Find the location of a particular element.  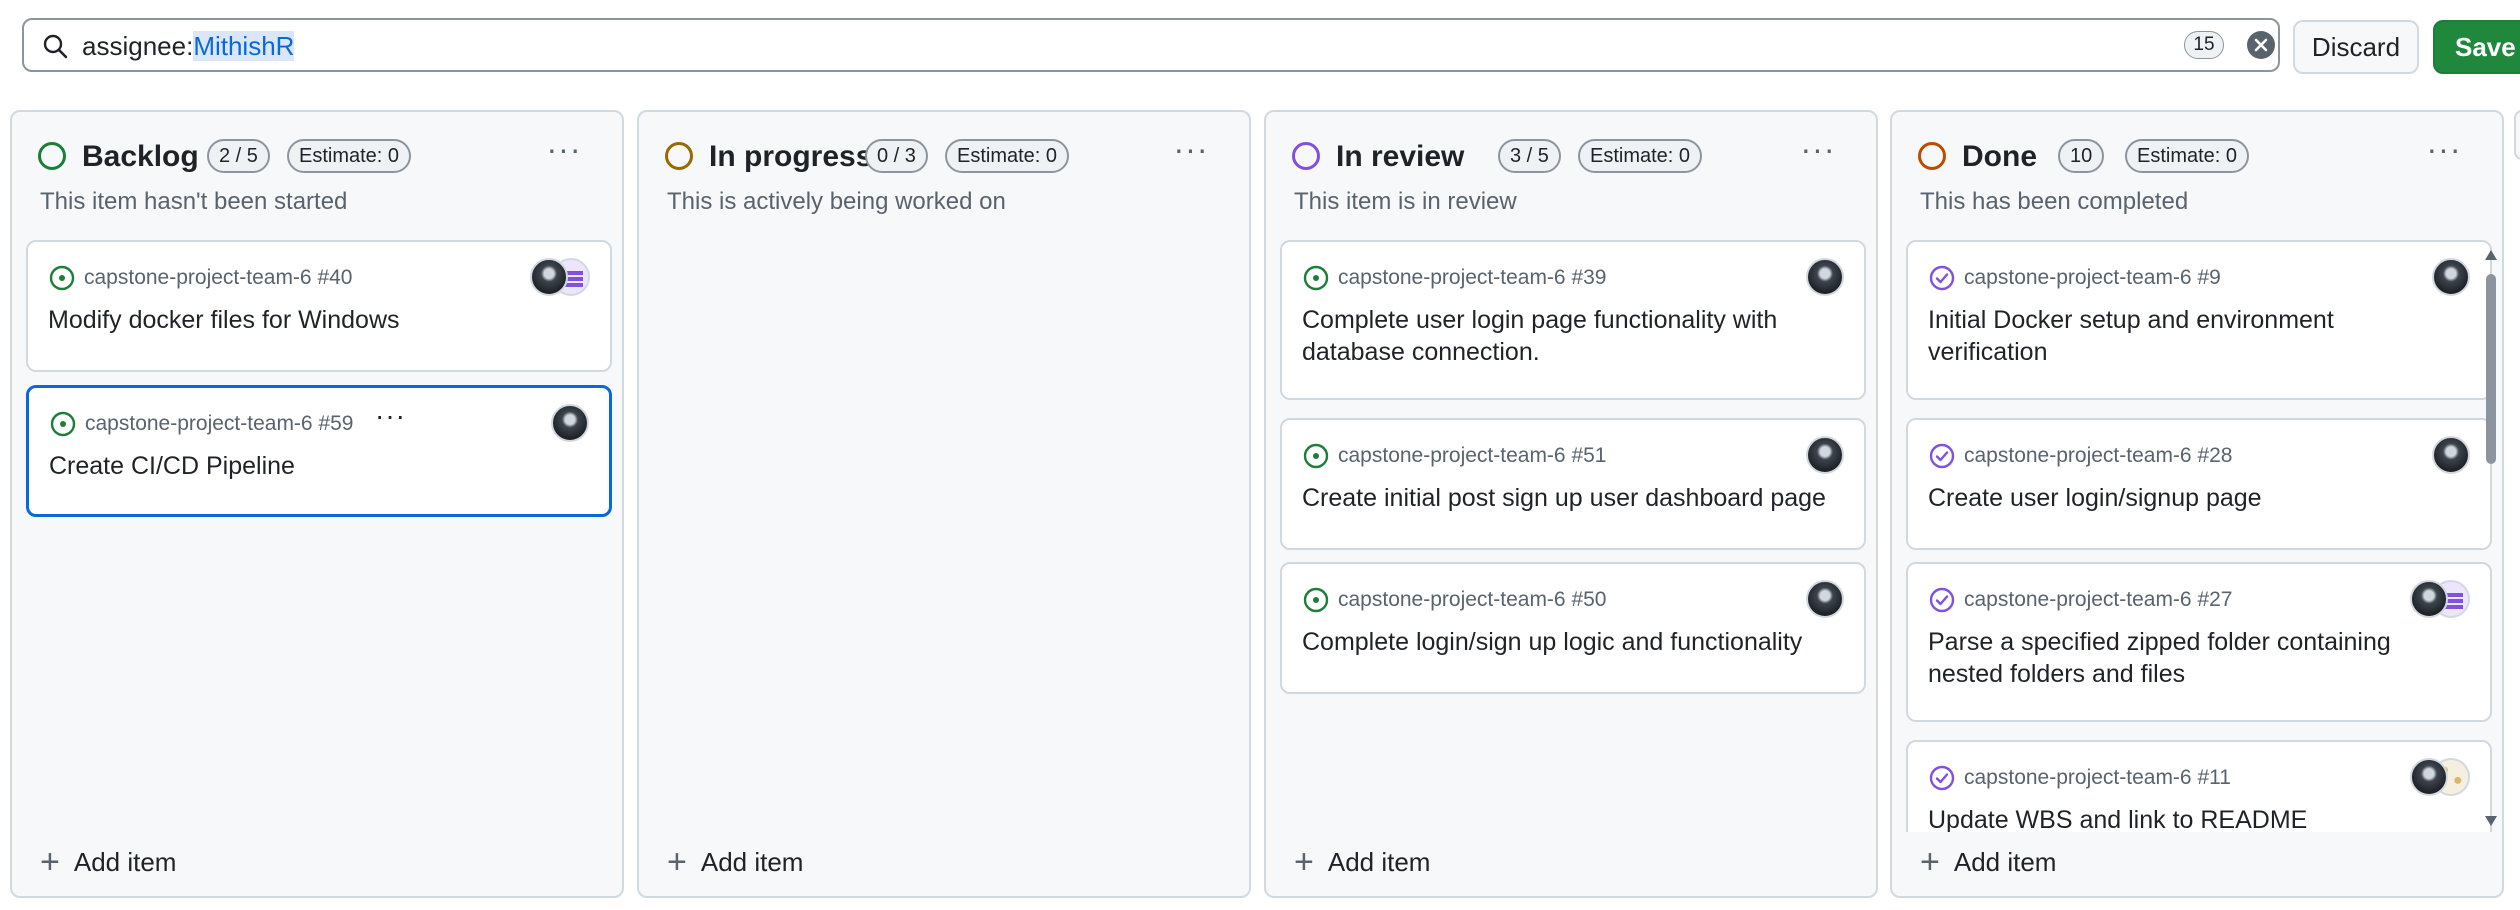

column-description: This is actively being worked on is located at coordinates (836, 201).